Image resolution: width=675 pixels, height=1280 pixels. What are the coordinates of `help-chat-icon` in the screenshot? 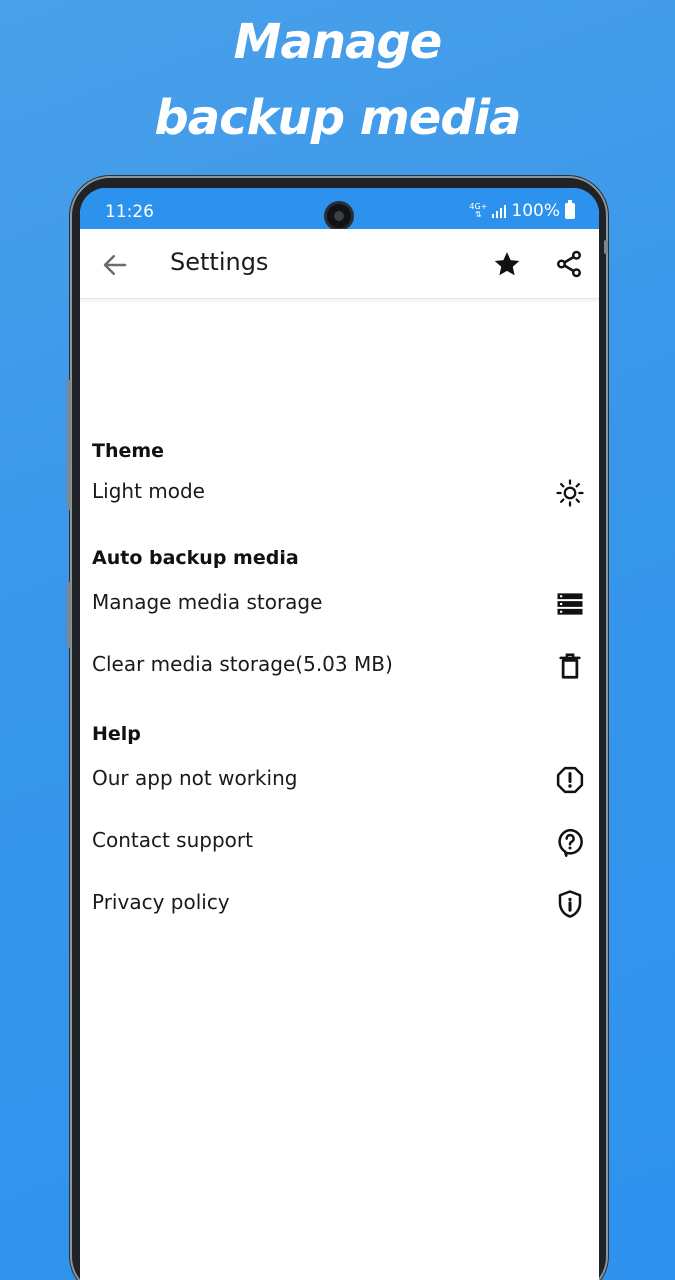 It's located at (570, 842).